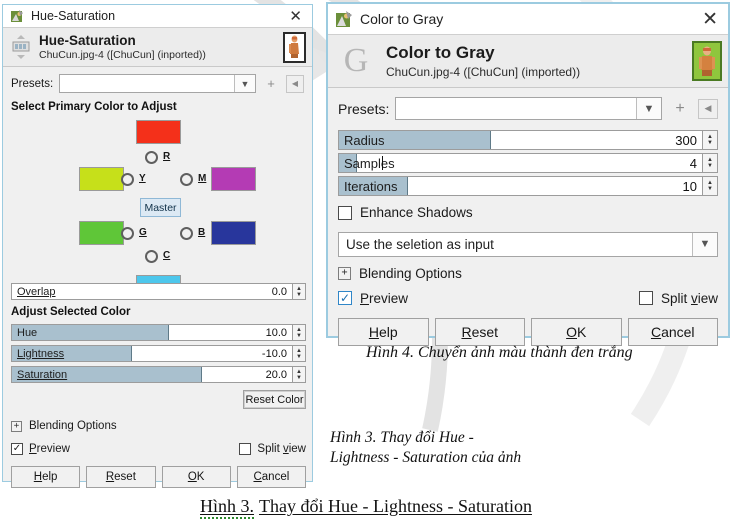  What do you see at coordinates (186, 179) in the screenshot?
I see `radio-m` at bounding box center [186, 179].